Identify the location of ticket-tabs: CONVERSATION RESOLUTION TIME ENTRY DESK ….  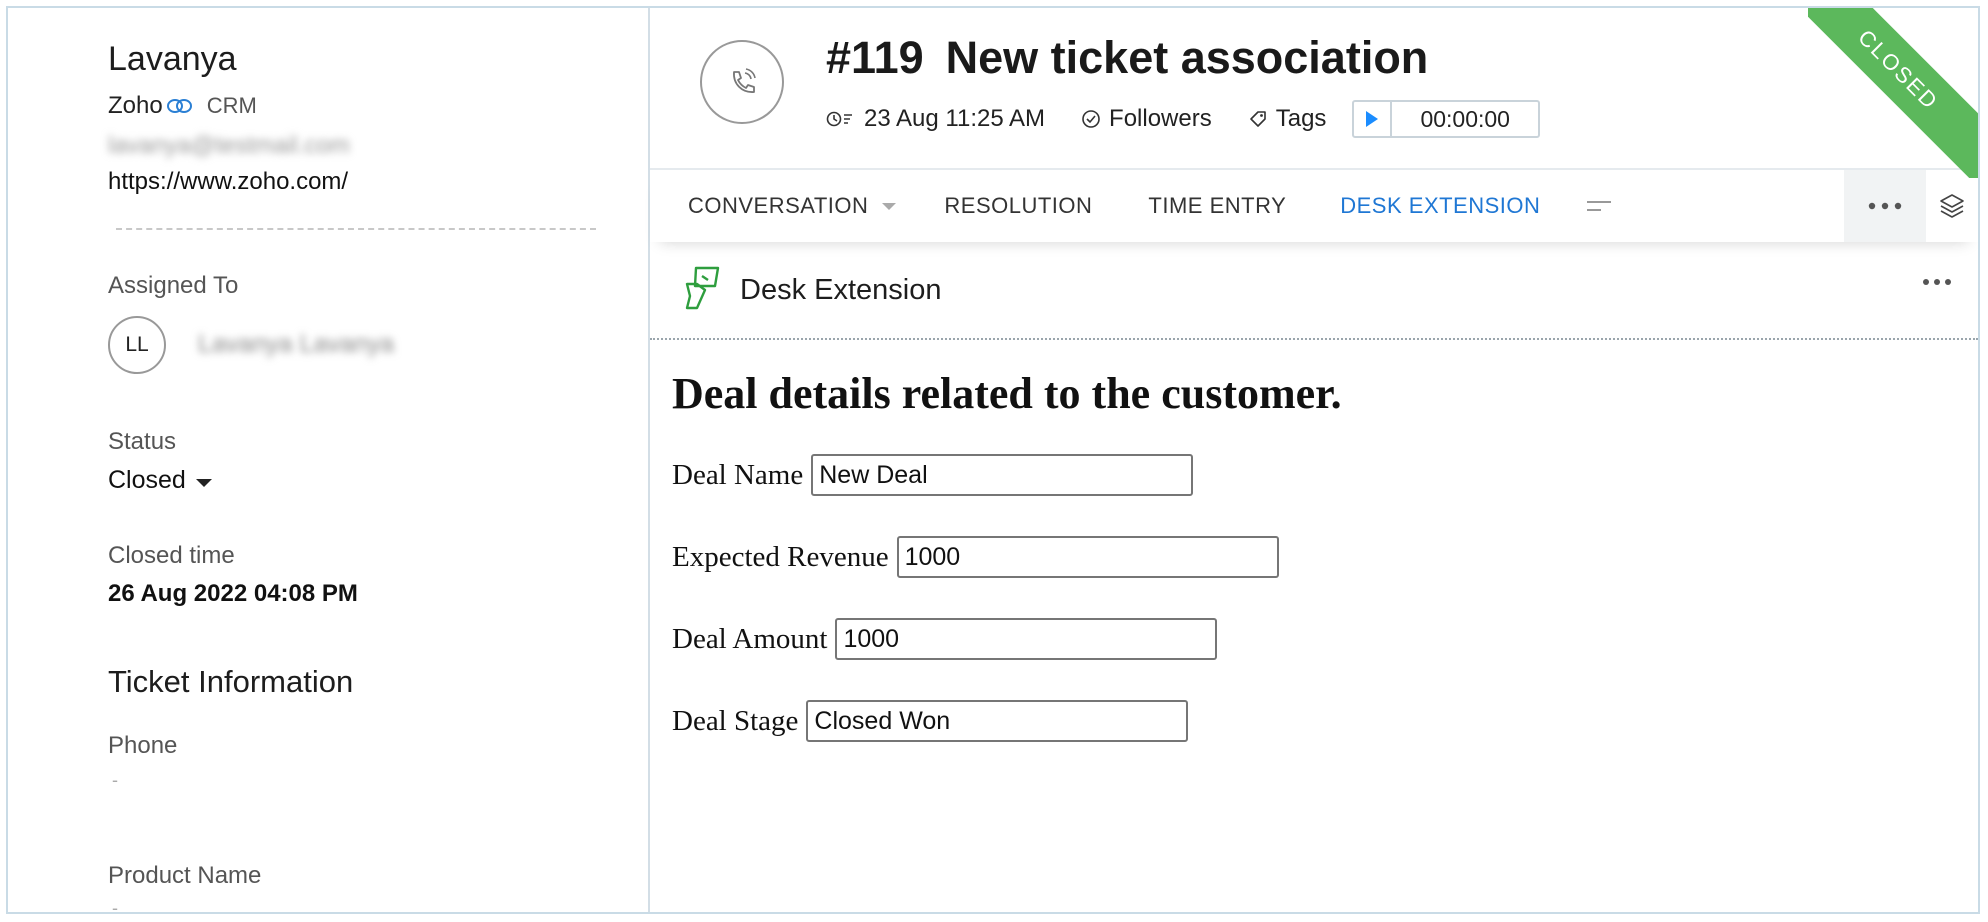
(1314, 206).